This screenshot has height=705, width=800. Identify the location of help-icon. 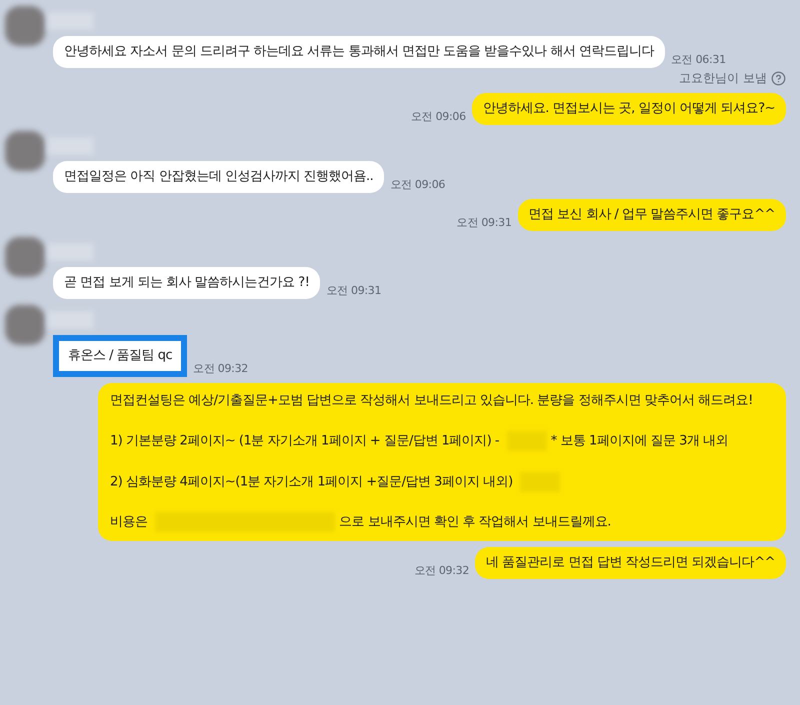
(778, 78).